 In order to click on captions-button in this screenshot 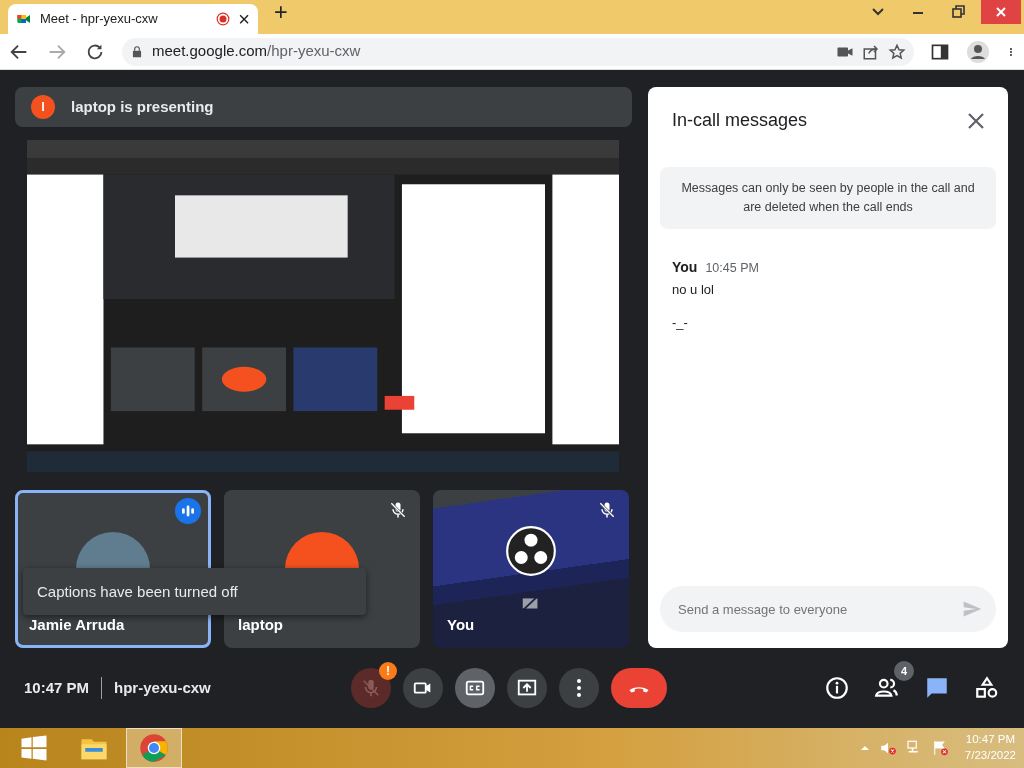, I will do `click(475, 688)`.